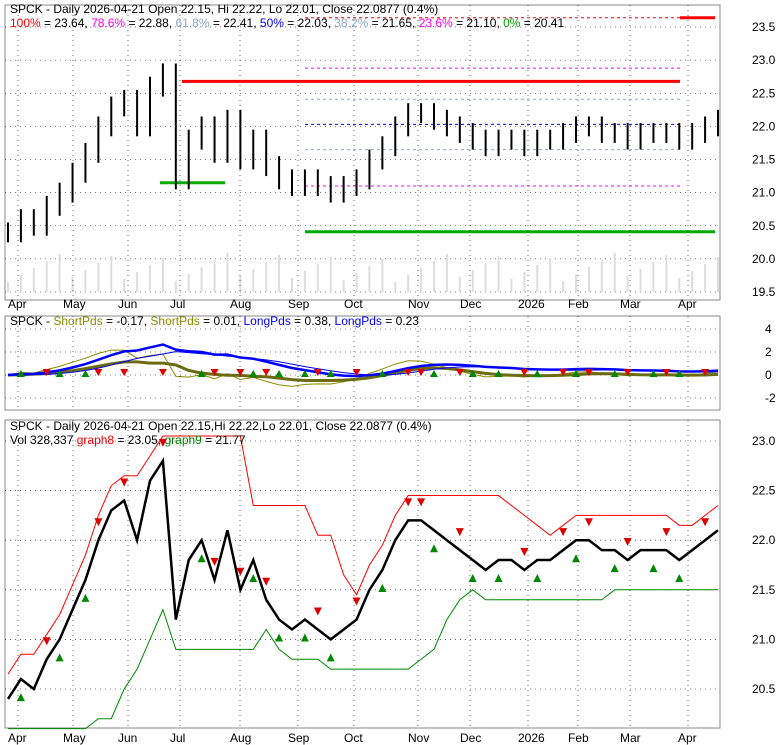 The width and height of the screenshot is (780, 745). I want to click on y-tick-label: 23.5, so click(764, 27).